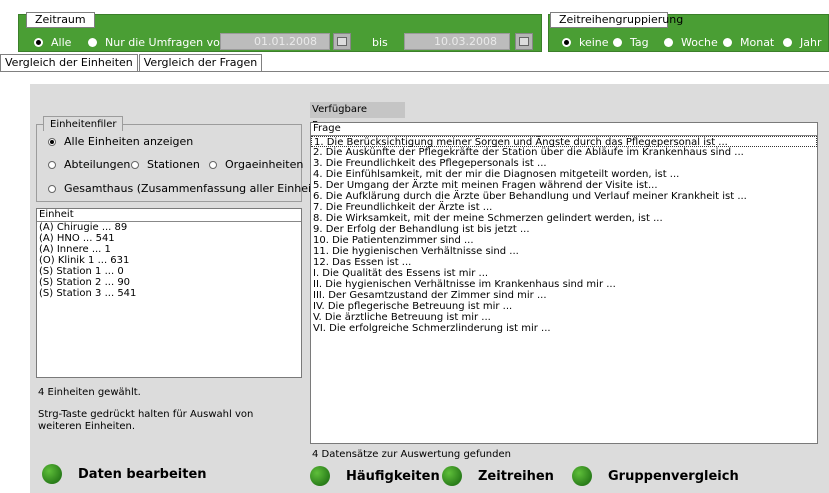 The image size is (829, 493). I want to click on bis-label: bis, so click(380, 42).